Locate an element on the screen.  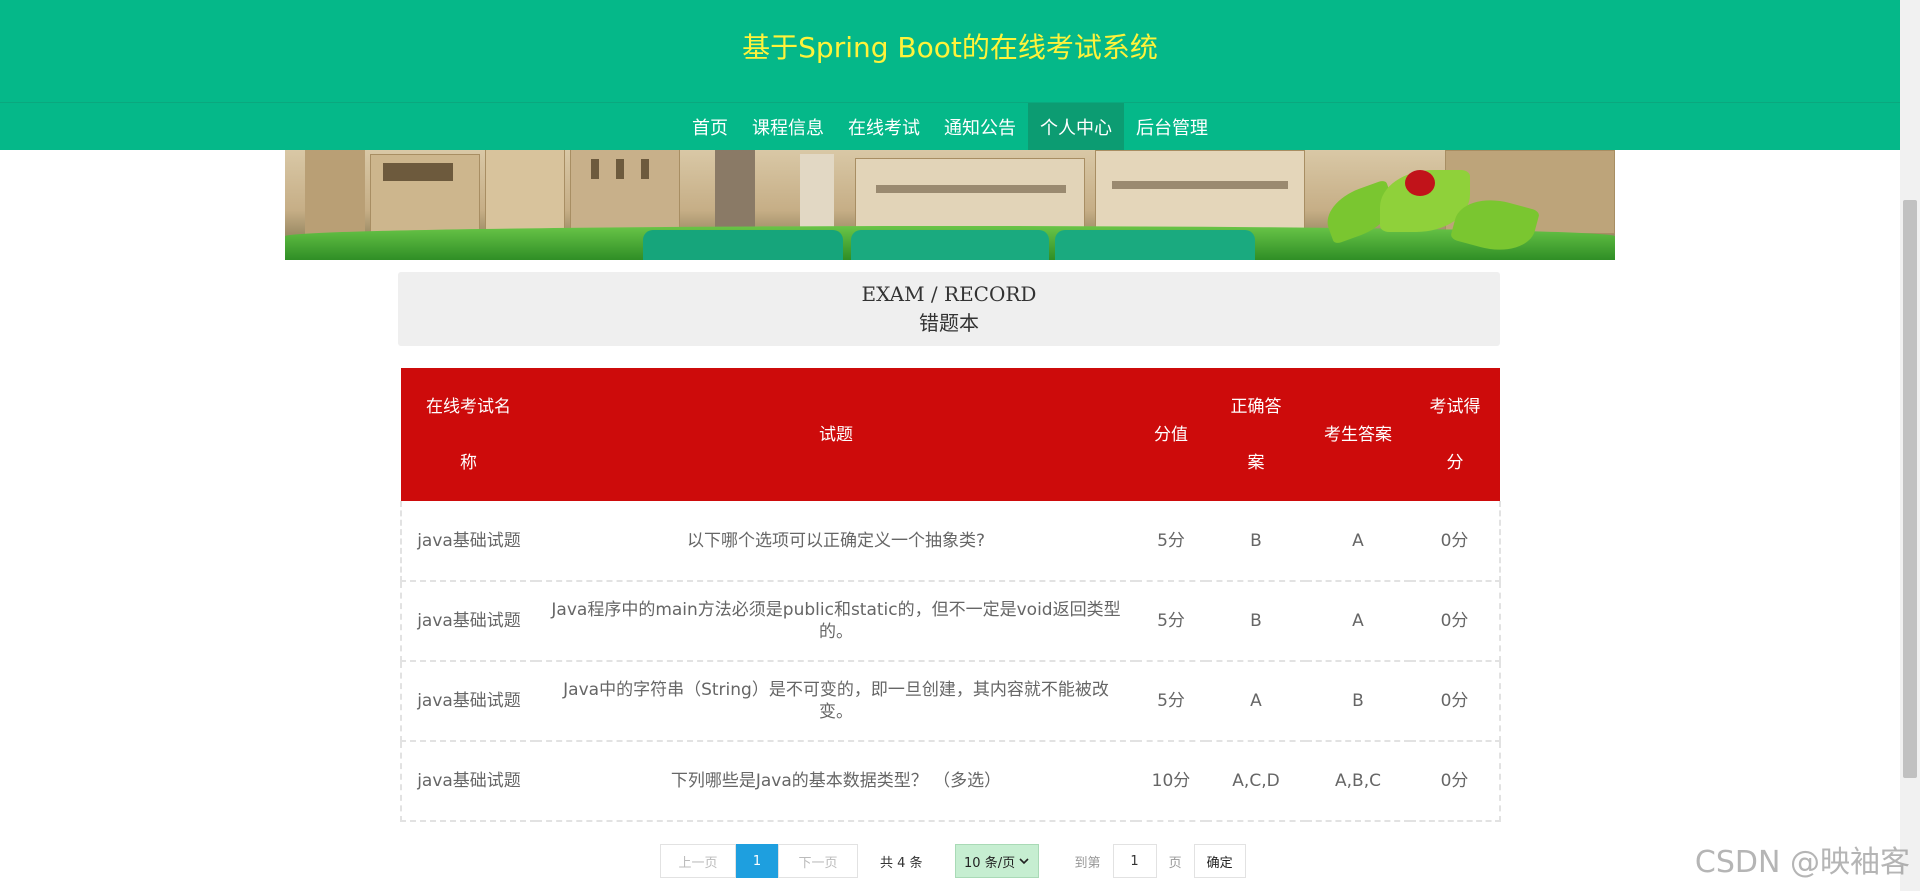
pagination: 上一页 1 下一页 共 4 条 10 条/页 到第 1 页 确定 is located at coordinates (953, 861).